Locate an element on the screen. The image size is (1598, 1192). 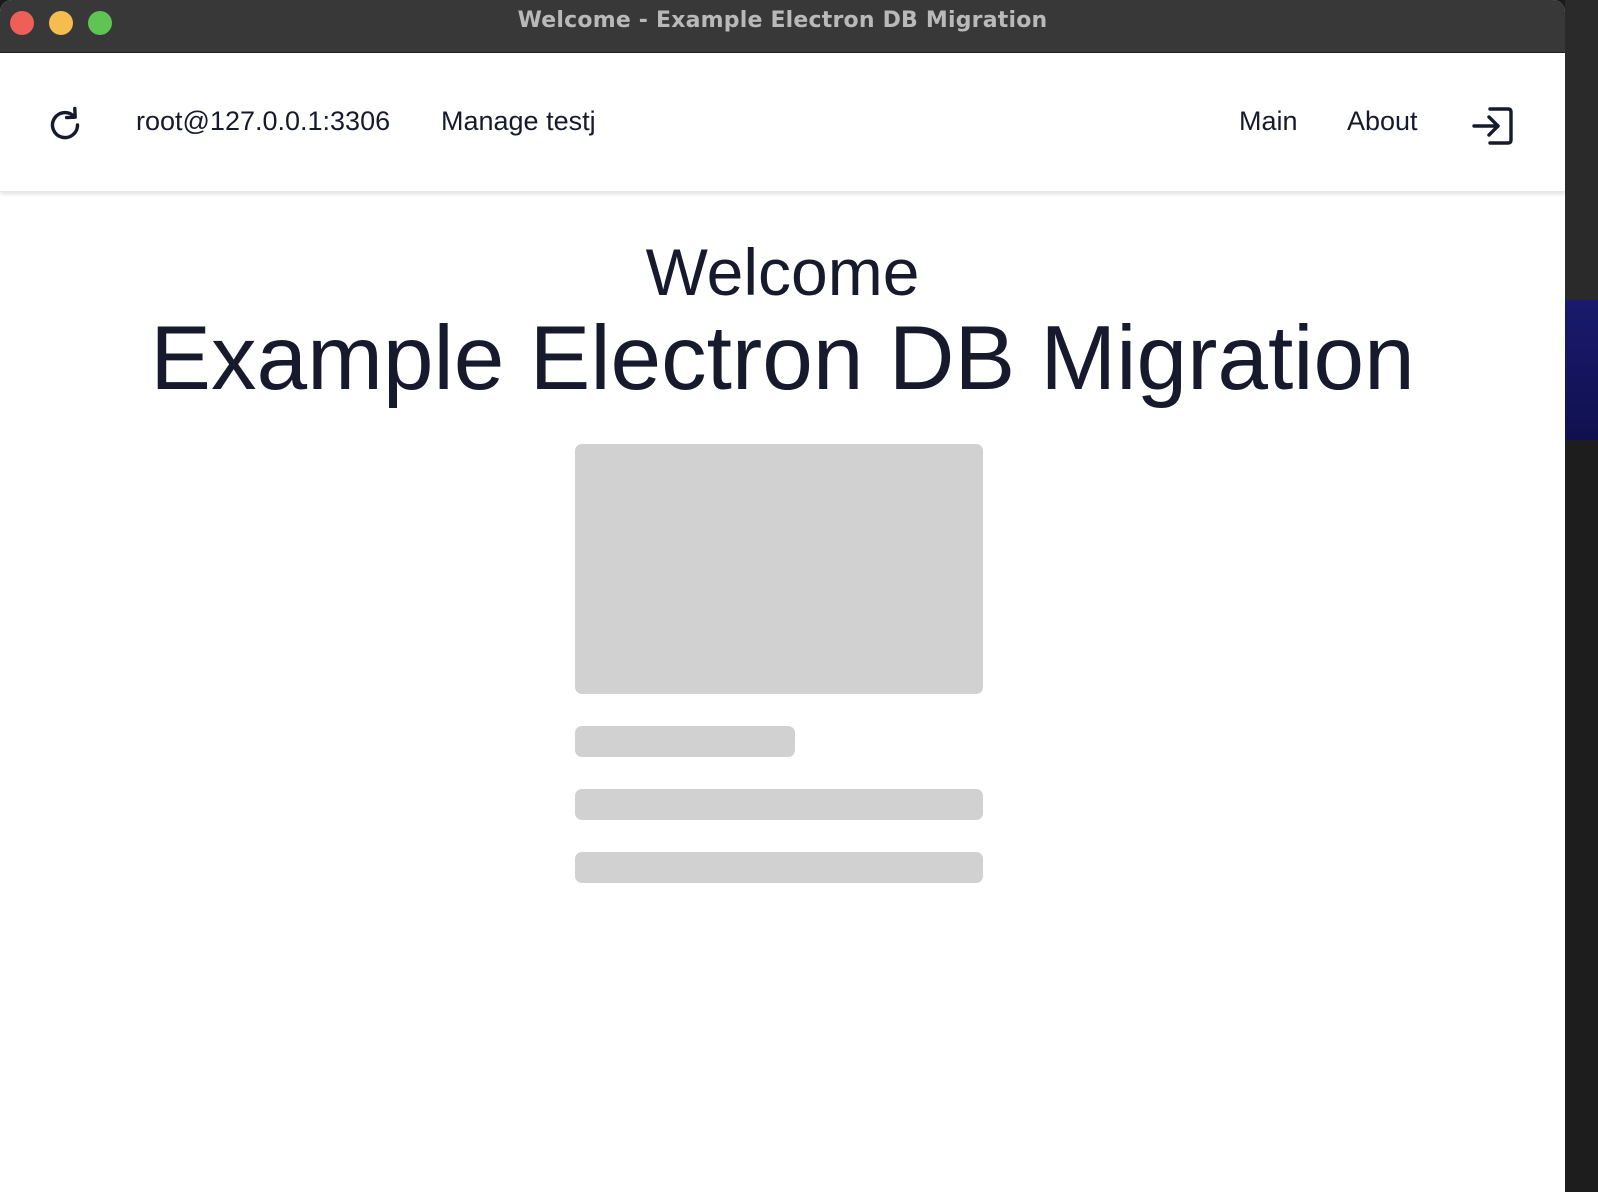
main-link: Main is located at coordinates (1268, 121).